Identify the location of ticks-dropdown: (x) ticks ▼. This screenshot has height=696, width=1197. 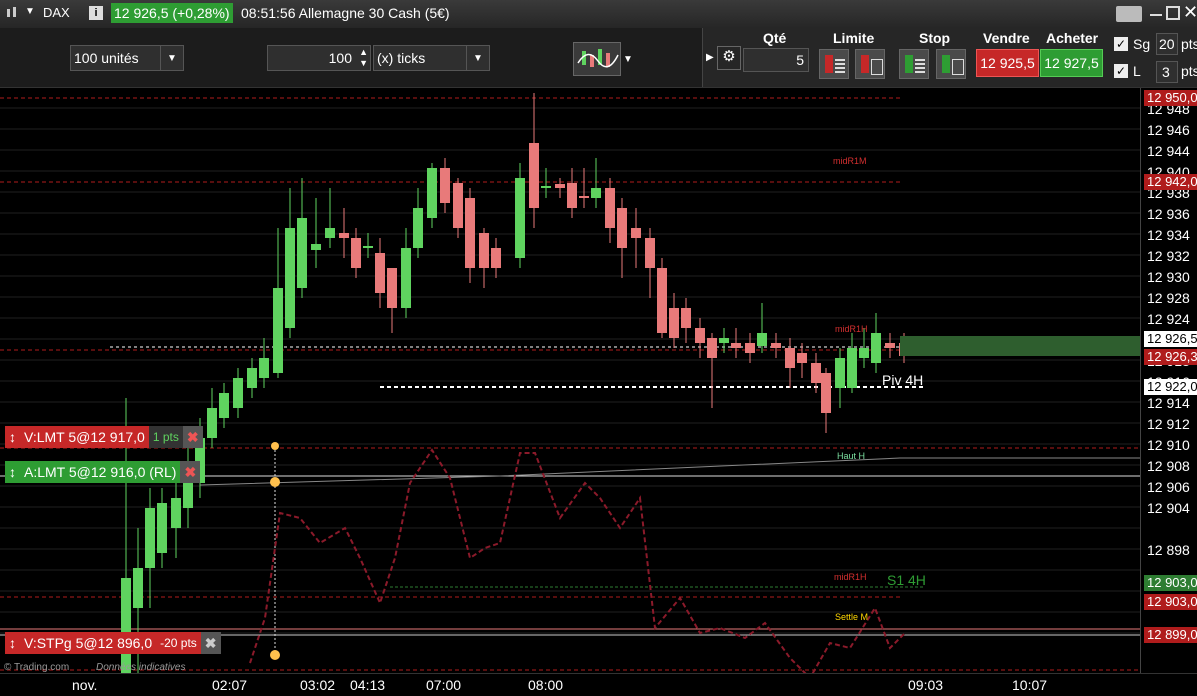
(431, 58).